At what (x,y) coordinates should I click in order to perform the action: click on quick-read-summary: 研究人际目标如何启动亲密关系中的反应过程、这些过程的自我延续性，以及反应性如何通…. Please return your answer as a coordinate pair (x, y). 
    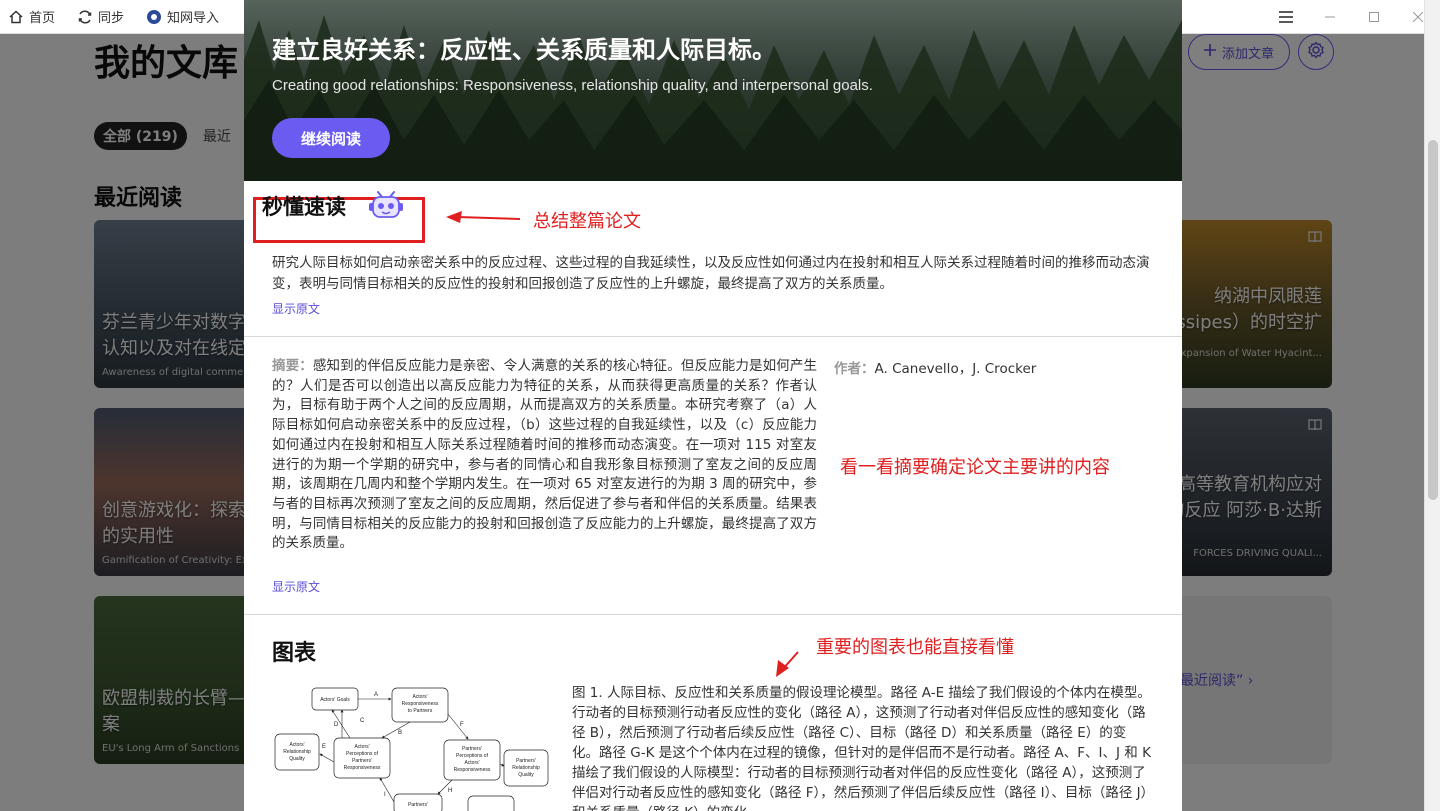
    Looking at the image, I should click on (711, 273).